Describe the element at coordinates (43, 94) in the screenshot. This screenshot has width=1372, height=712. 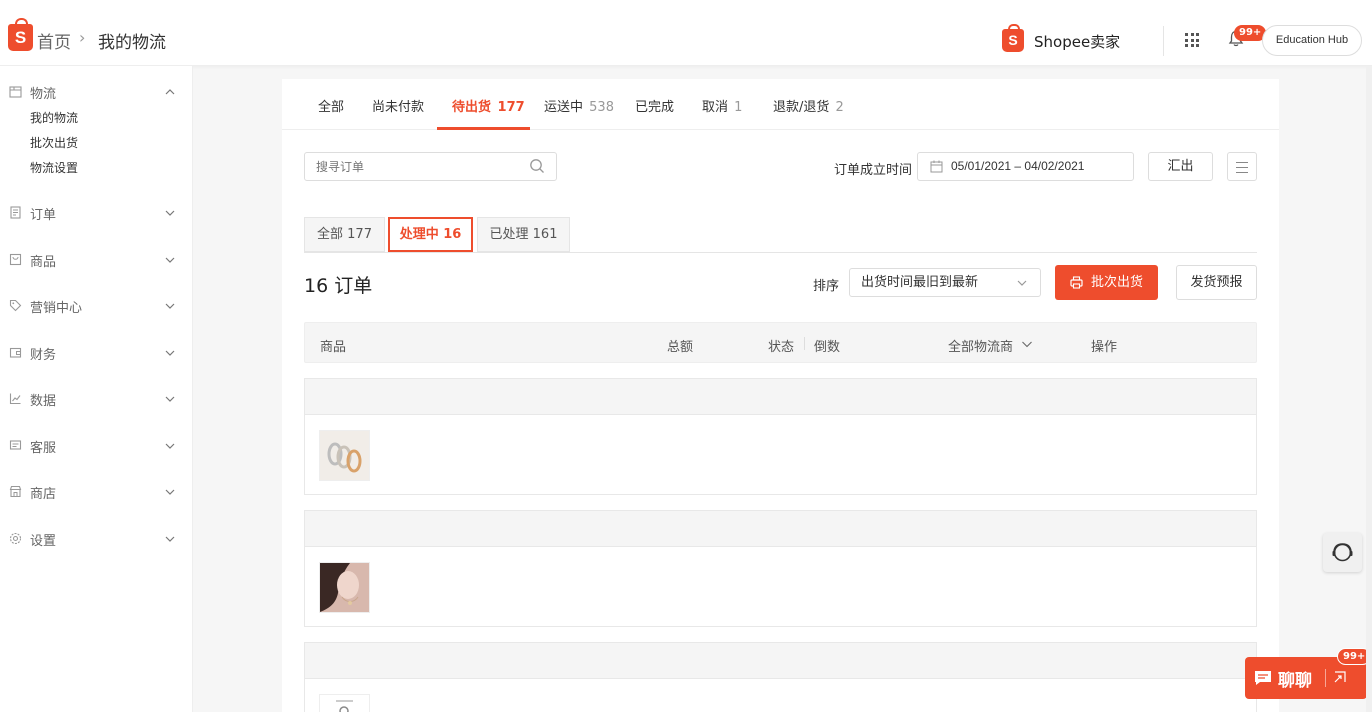
I see `sidebar-group-label: 物流` at that location.